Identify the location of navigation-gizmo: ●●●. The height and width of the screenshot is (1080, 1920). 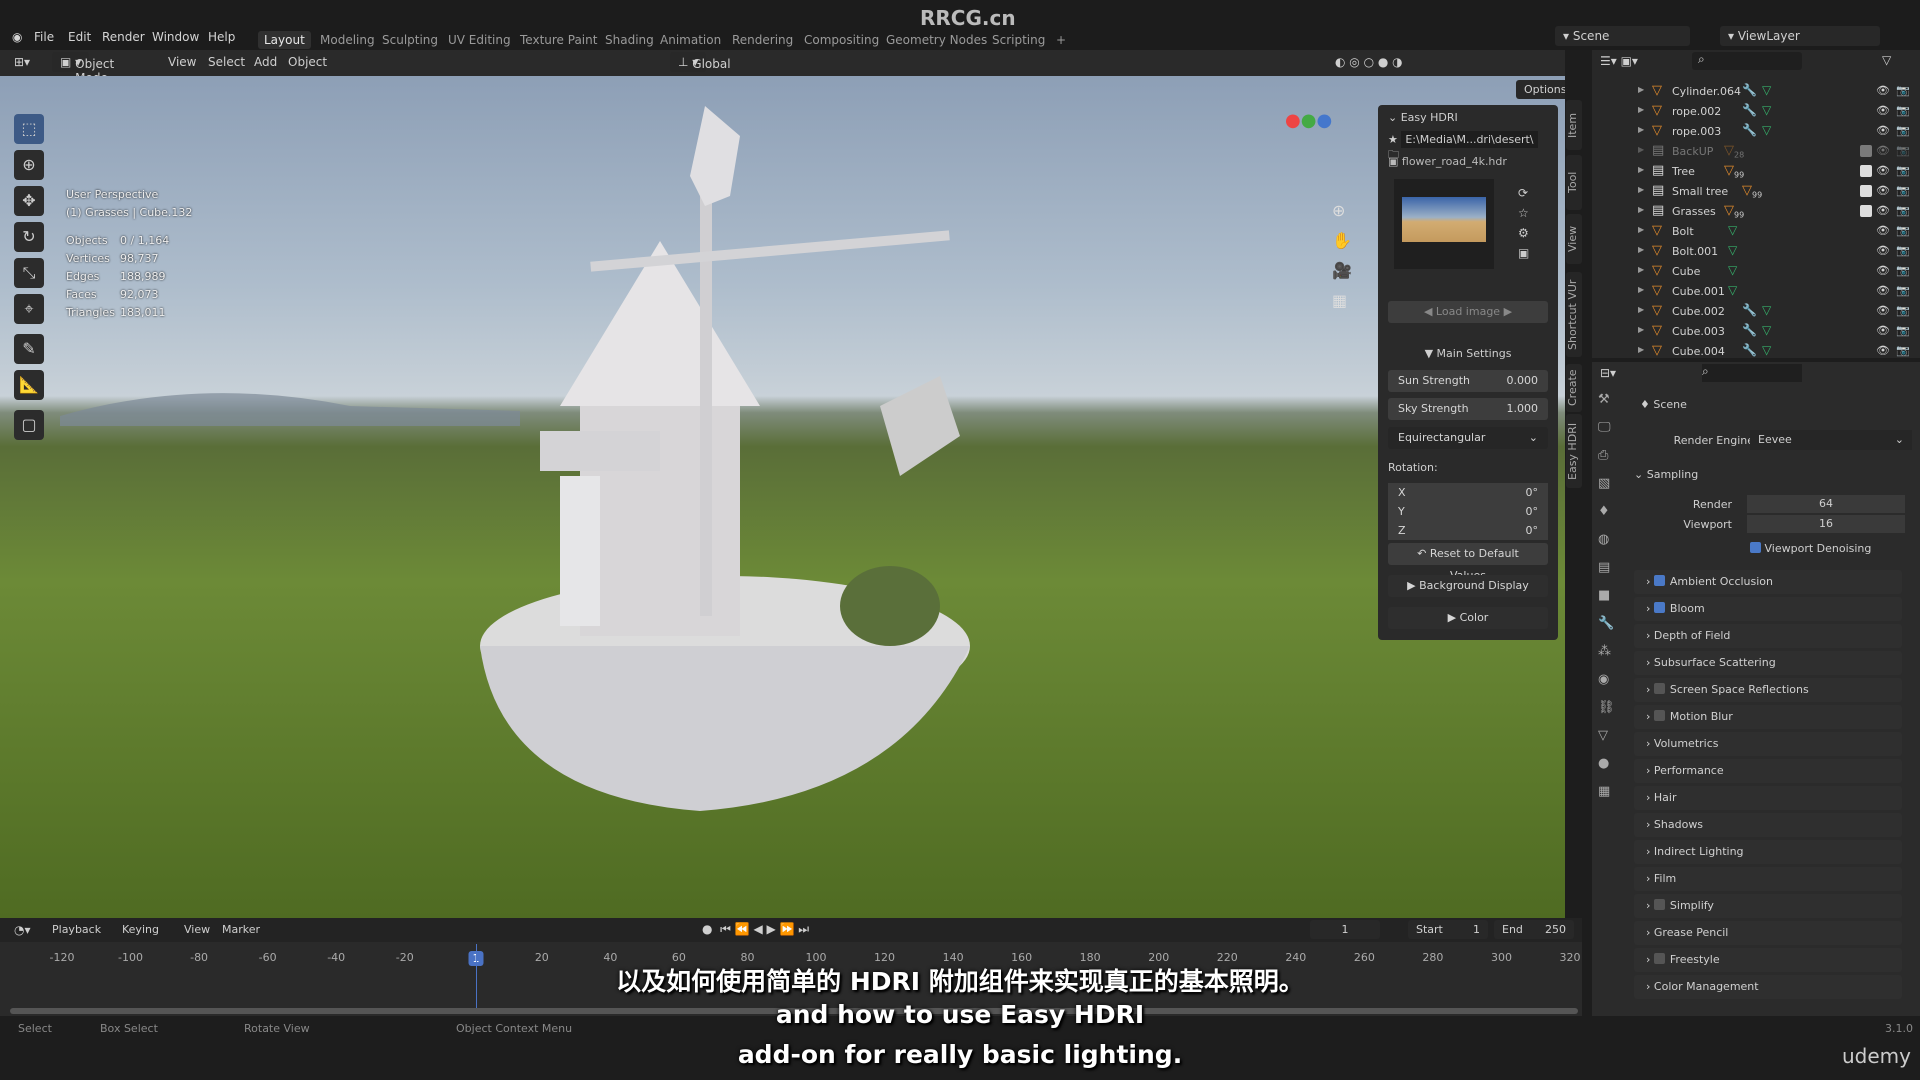
(1308, 120).